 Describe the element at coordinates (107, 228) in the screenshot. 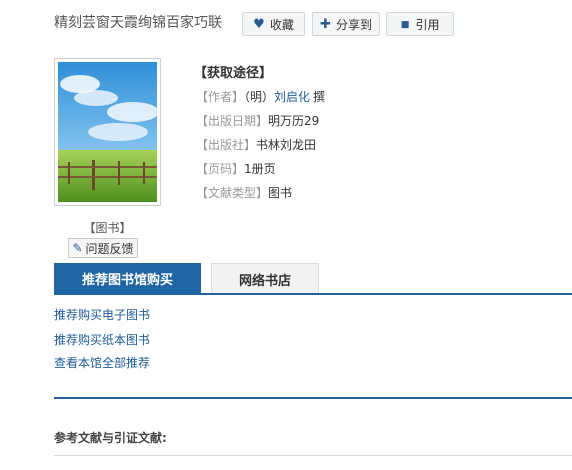

I see `document-type-badge: 【图书】` at that location.